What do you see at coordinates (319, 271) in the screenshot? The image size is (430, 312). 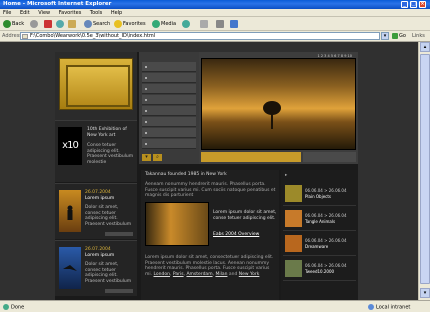 I see `event-title: Tweed10.2000` at bounding box center [319, 271].